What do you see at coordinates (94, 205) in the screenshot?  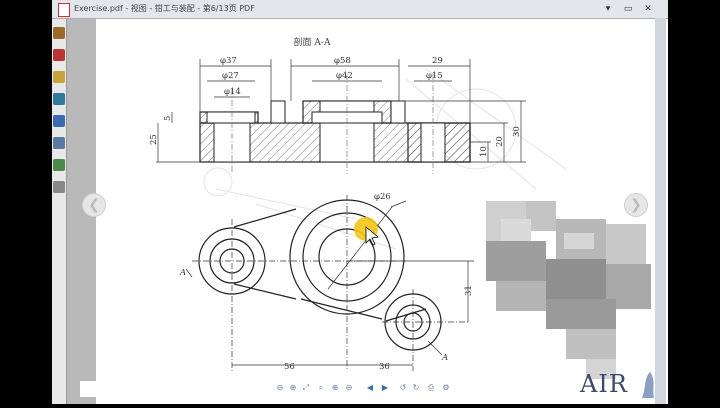 I see `prev-page-button: ❮` at bounding box center [94, 205].